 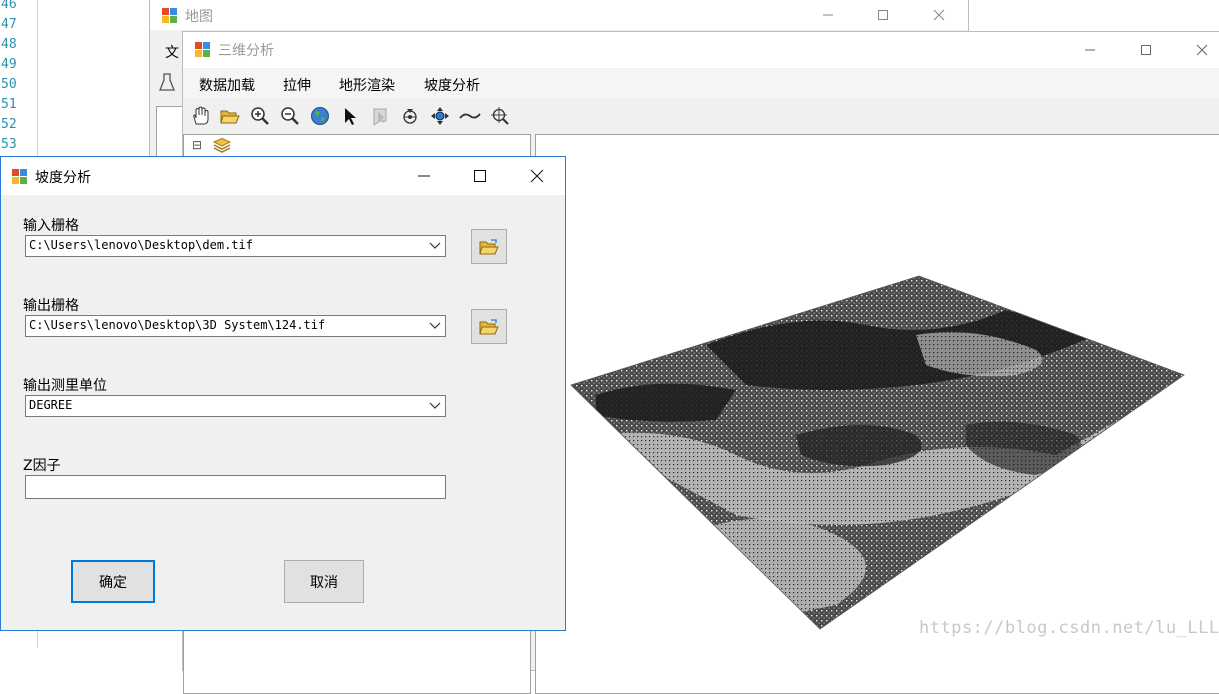 What do you see at coordinates (324, 581) in the screenshot?
I see `cancel-button: 取消` at bounding box center [324, 581].